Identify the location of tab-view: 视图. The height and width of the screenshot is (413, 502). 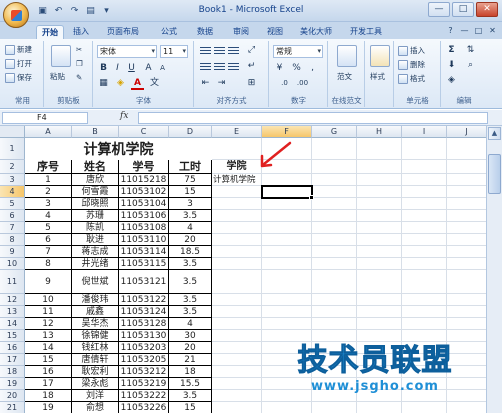
(275, 32).